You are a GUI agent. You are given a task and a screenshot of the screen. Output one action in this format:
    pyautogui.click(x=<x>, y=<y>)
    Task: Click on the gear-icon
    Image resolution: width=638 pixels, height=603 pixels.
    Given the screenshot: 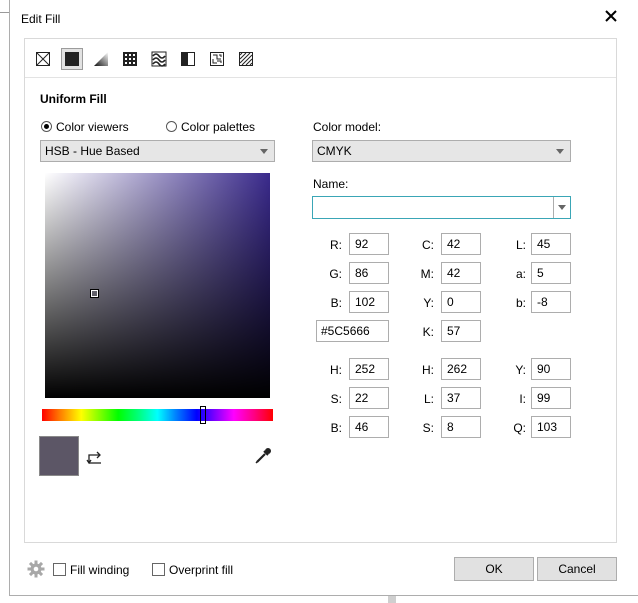 What is the action you would take?
    pyautogui.click(x=36, y=569)
    